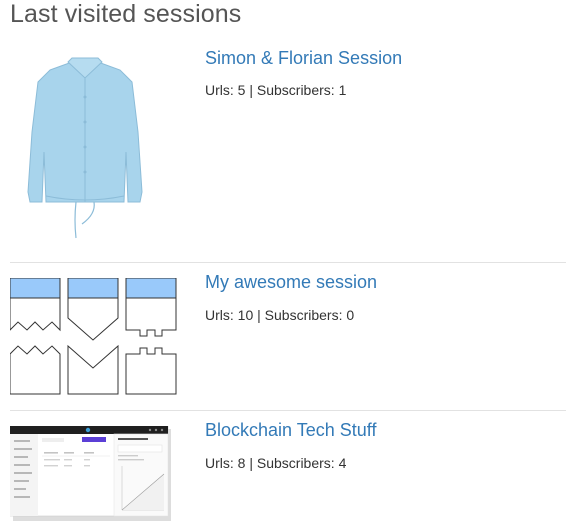 This screenshot has width=576, height=527. I want to click on urls-count: Urls: 8, so click(225, 463).